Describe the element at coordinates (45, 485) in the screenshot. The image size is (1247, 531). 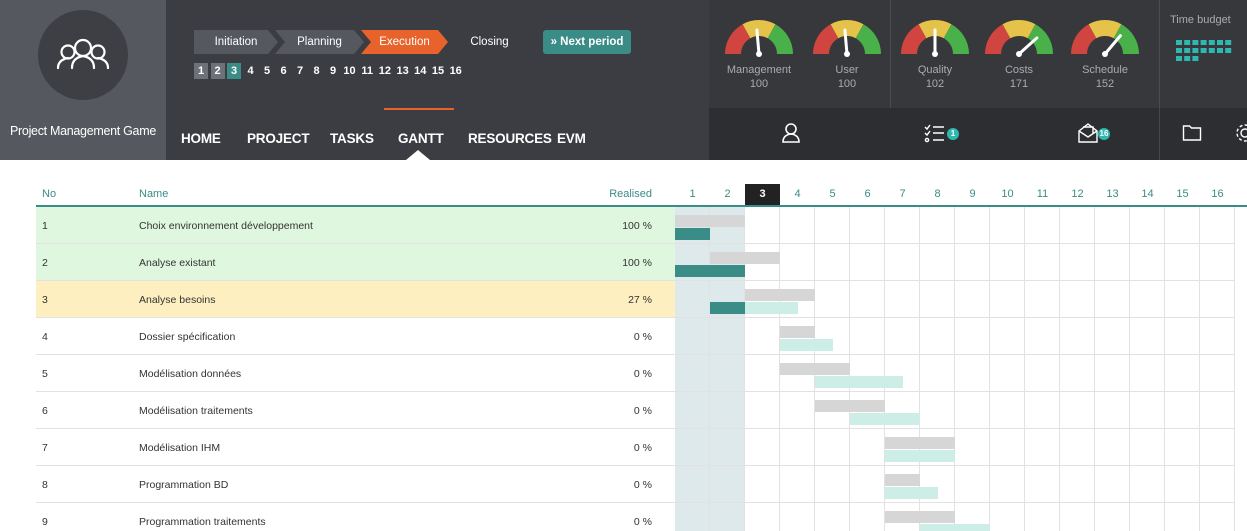
I see `task-number: 8` at that location.